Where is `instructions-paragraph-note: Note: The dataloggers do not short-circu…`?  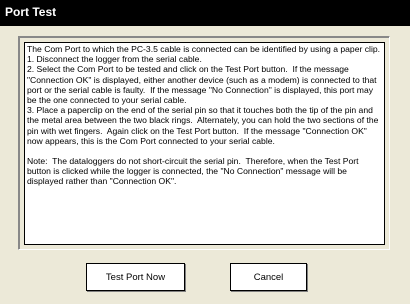 instructions-paragraph-note: Note: The dataloggers do not short-circu… is located at coordinates (194, 171).